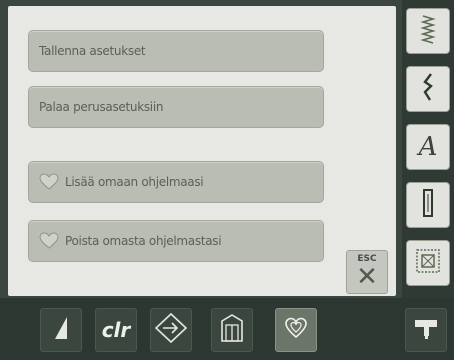 This screenshot has width=454, height=360. Describe the element at coordinates (143, 241) in the screenshot. I see `remove-from-program-label: Poista omasta ohjelmastasi` at that location.